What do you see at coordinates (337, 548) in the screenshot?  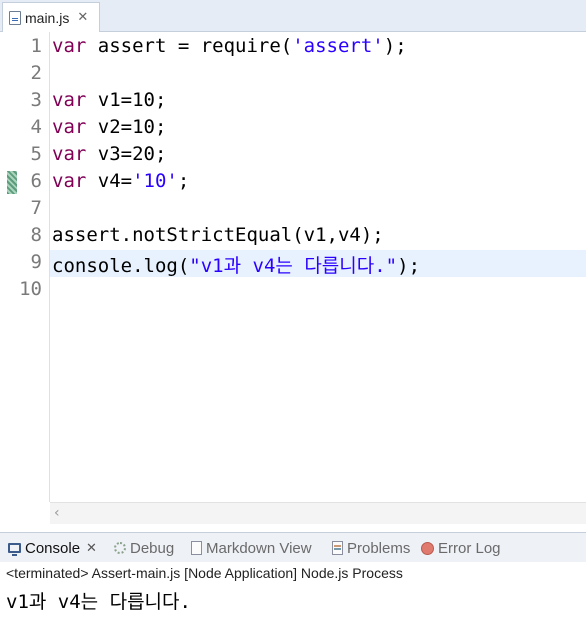 I see `problems-icon` at bounding box center [337, 548].